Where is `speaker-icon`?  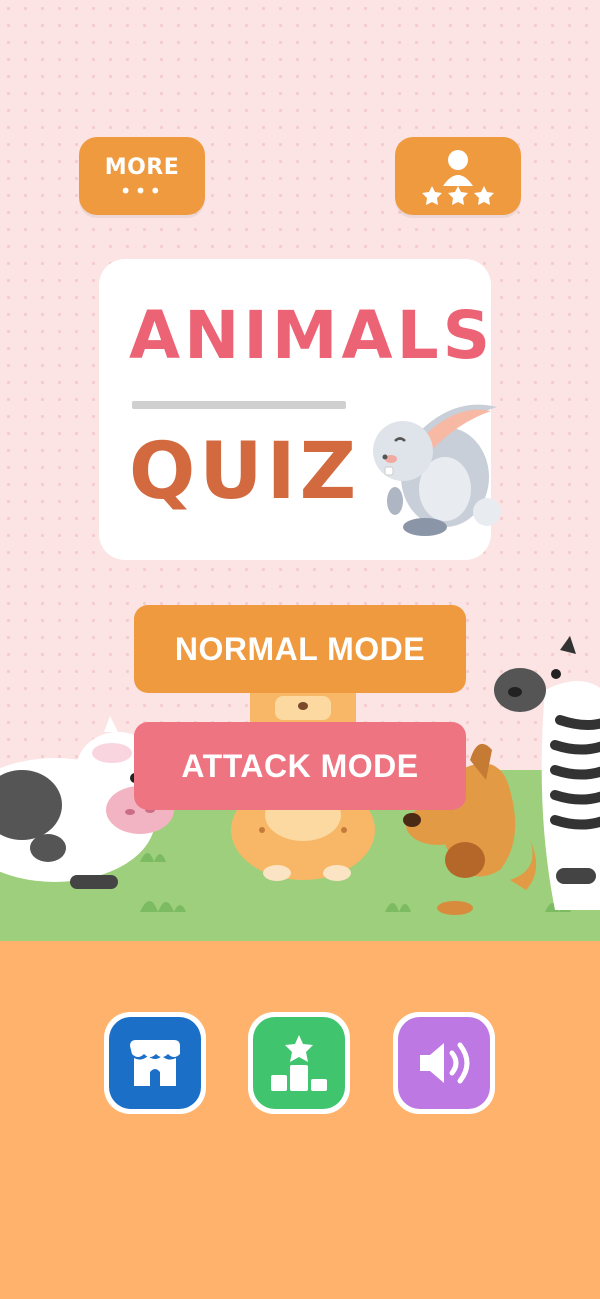 speaker-icon is located at coordinates (445, 1063).